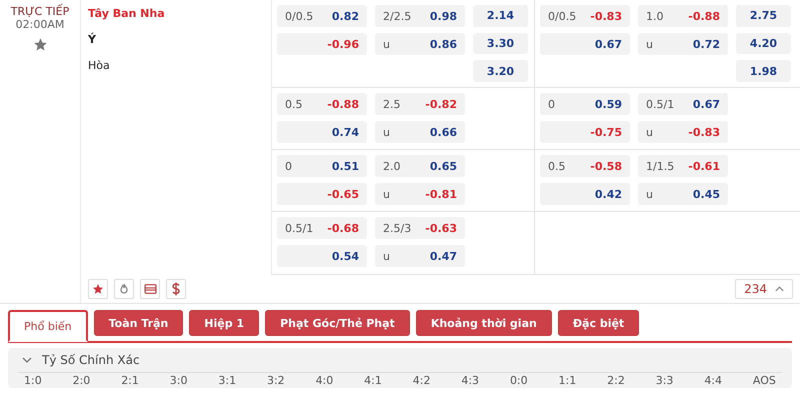  Describe the element at coordinates (683, 104) in the screenshot. I see `odds-cell: 0.5/1 0.67` at that location.